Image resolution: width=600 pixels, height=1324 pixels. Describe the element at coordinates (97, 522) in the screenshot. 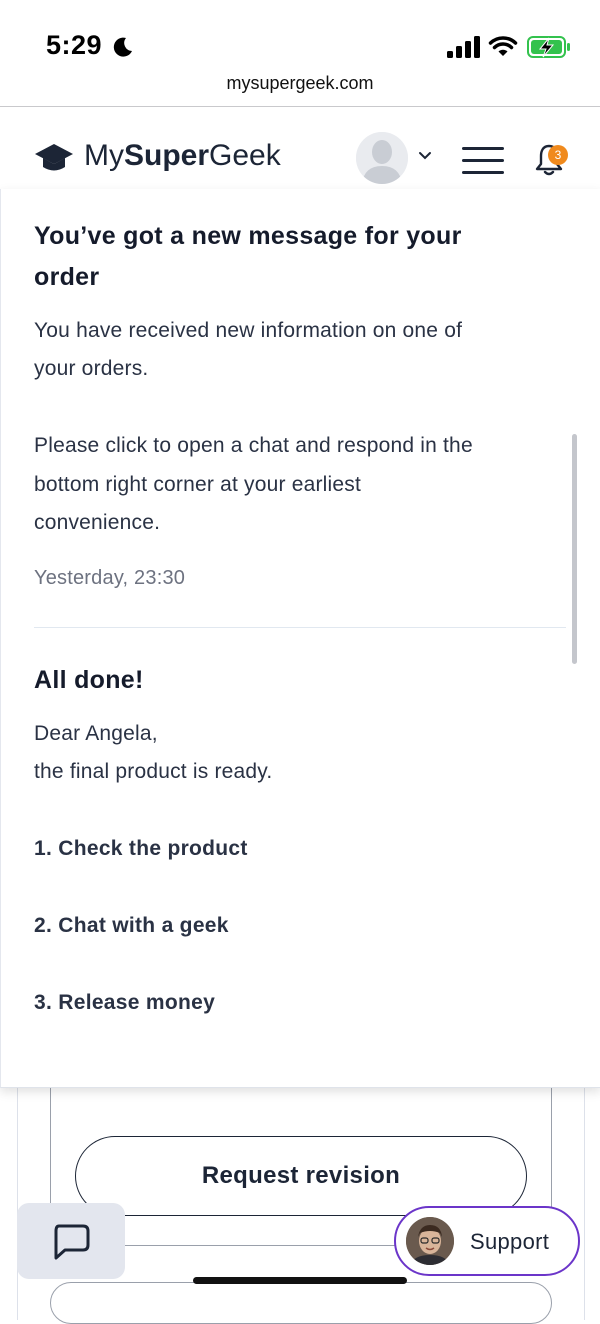

I see `notification-body: convenience.` at that location.